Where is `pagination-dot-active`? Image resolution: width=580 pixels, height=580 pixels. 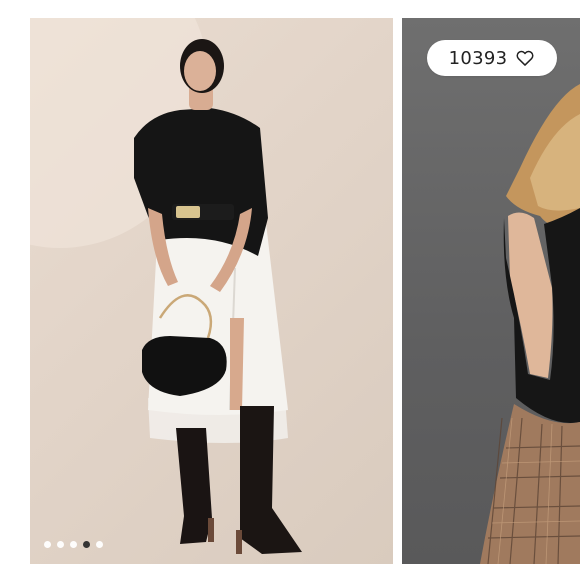 pagination-dot-active is located at coordinates (86, 544).